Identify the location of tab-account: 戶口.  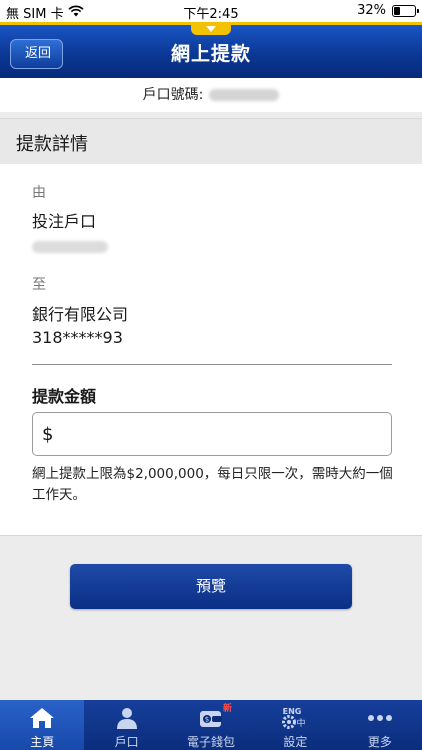
(126, 725).